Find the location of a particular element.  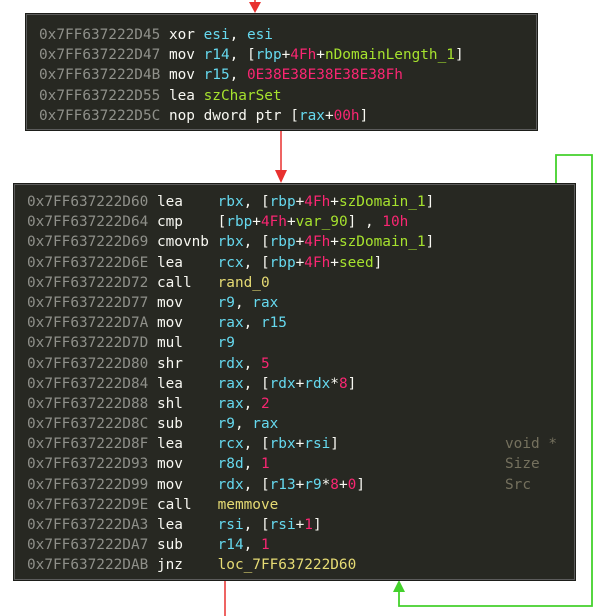

instruction-address: 0x7FF637222D64 is located at coordinates (87, 222).